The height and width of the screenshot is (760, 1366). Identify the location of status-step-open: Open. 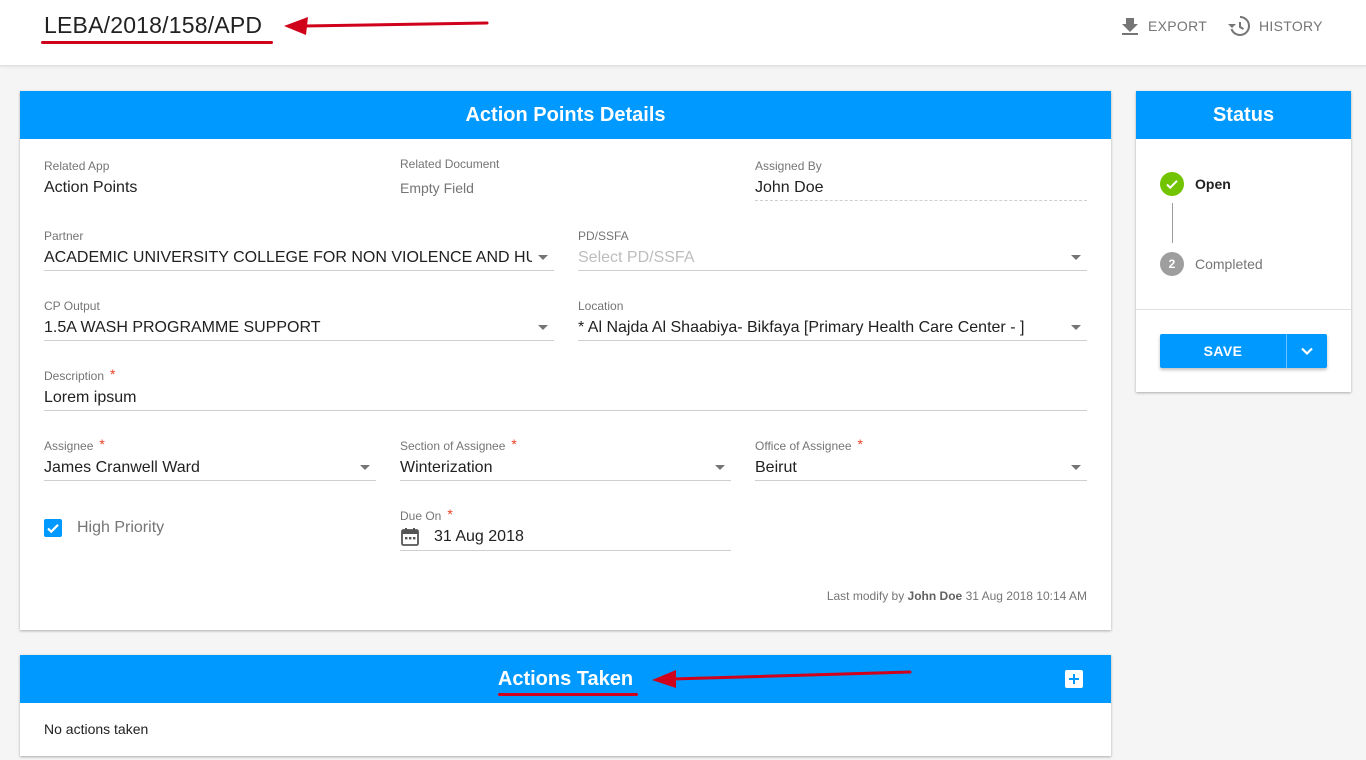
(1195, 184).